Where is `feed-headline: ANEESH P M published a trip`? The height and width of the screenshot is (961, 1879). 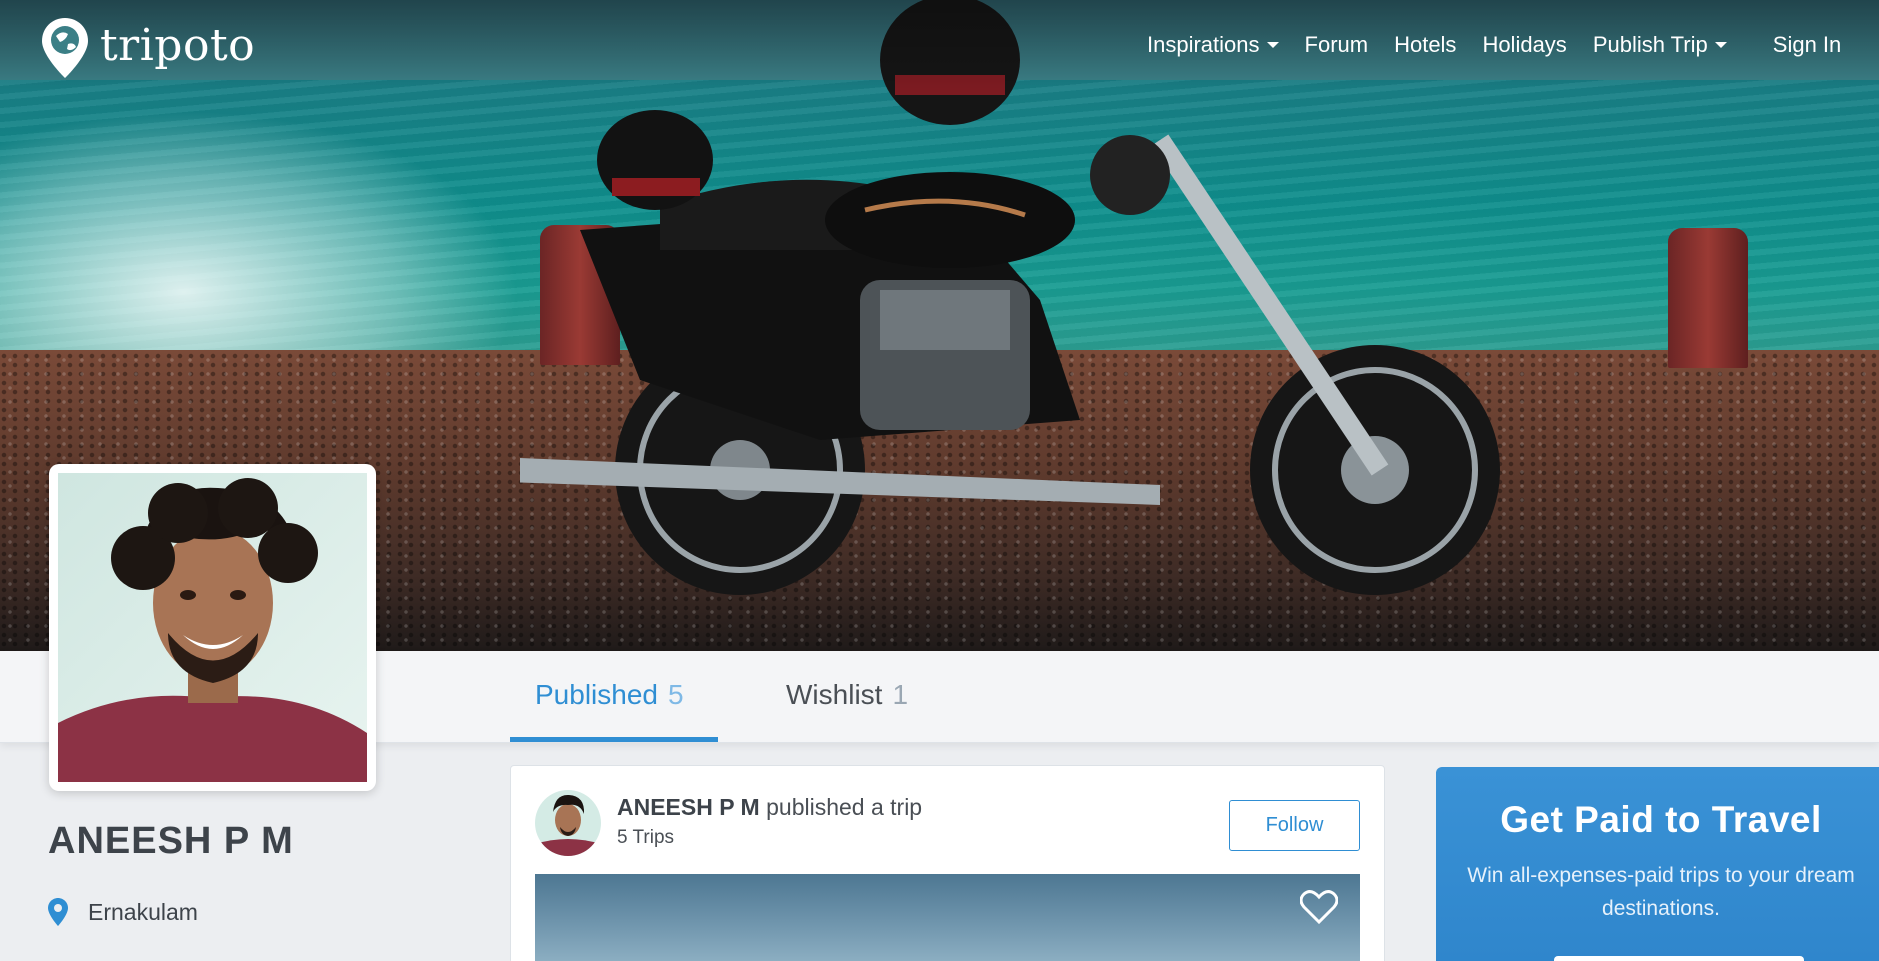
feed-headline: ANEESH P M published a trip is located at coordinates (769, 807).